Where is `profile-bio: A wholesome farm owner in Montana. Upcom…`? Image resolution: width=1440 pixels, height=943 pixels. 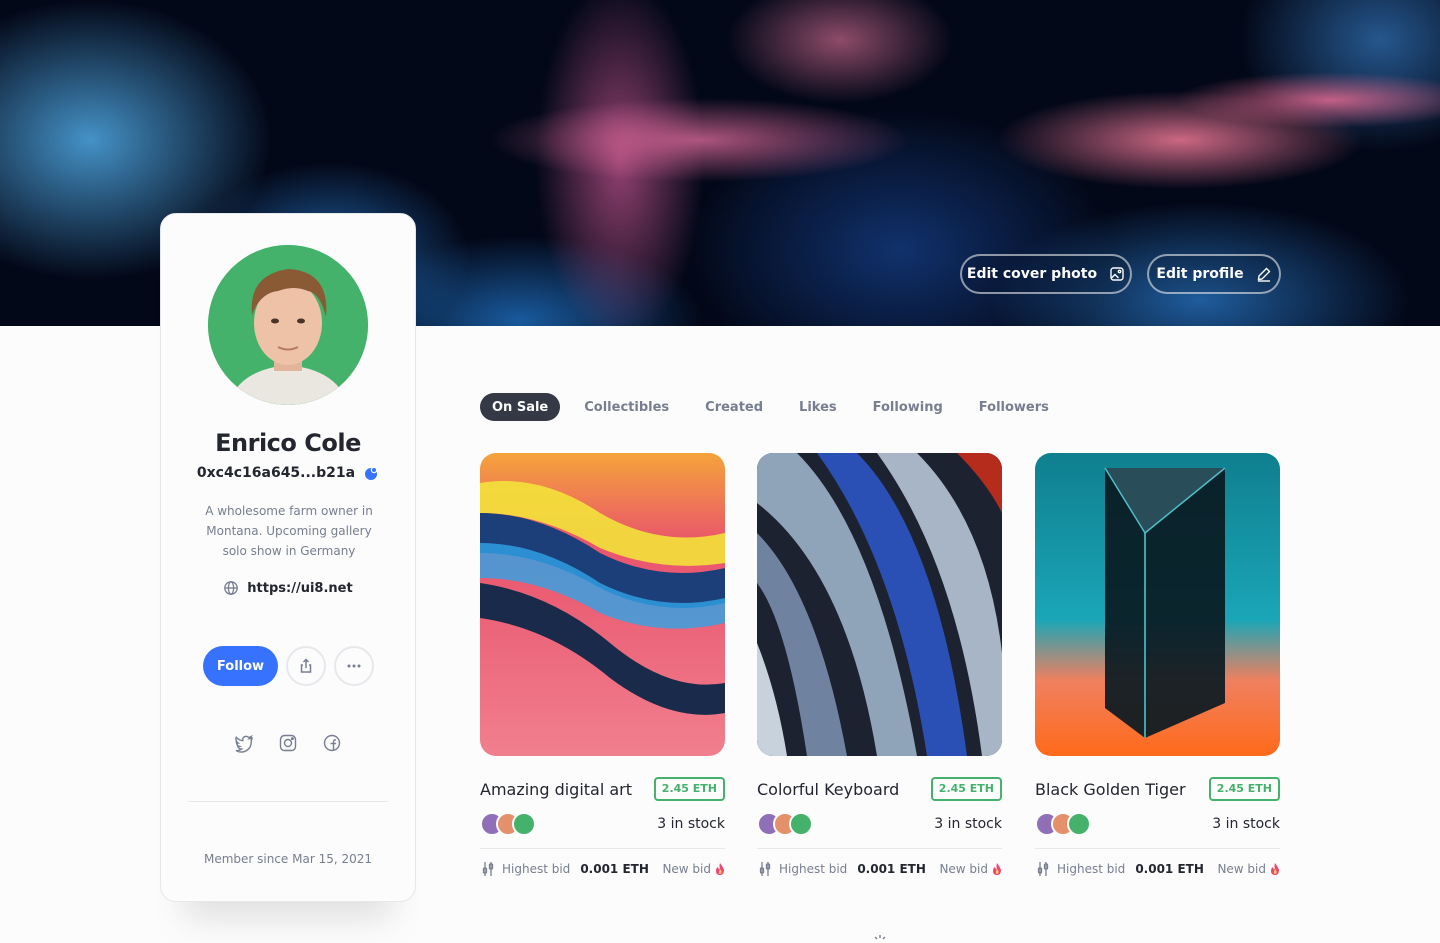
profile-bio: A wholesome farm owner in Montana. Upcom… is located at coordinates (289, 531).